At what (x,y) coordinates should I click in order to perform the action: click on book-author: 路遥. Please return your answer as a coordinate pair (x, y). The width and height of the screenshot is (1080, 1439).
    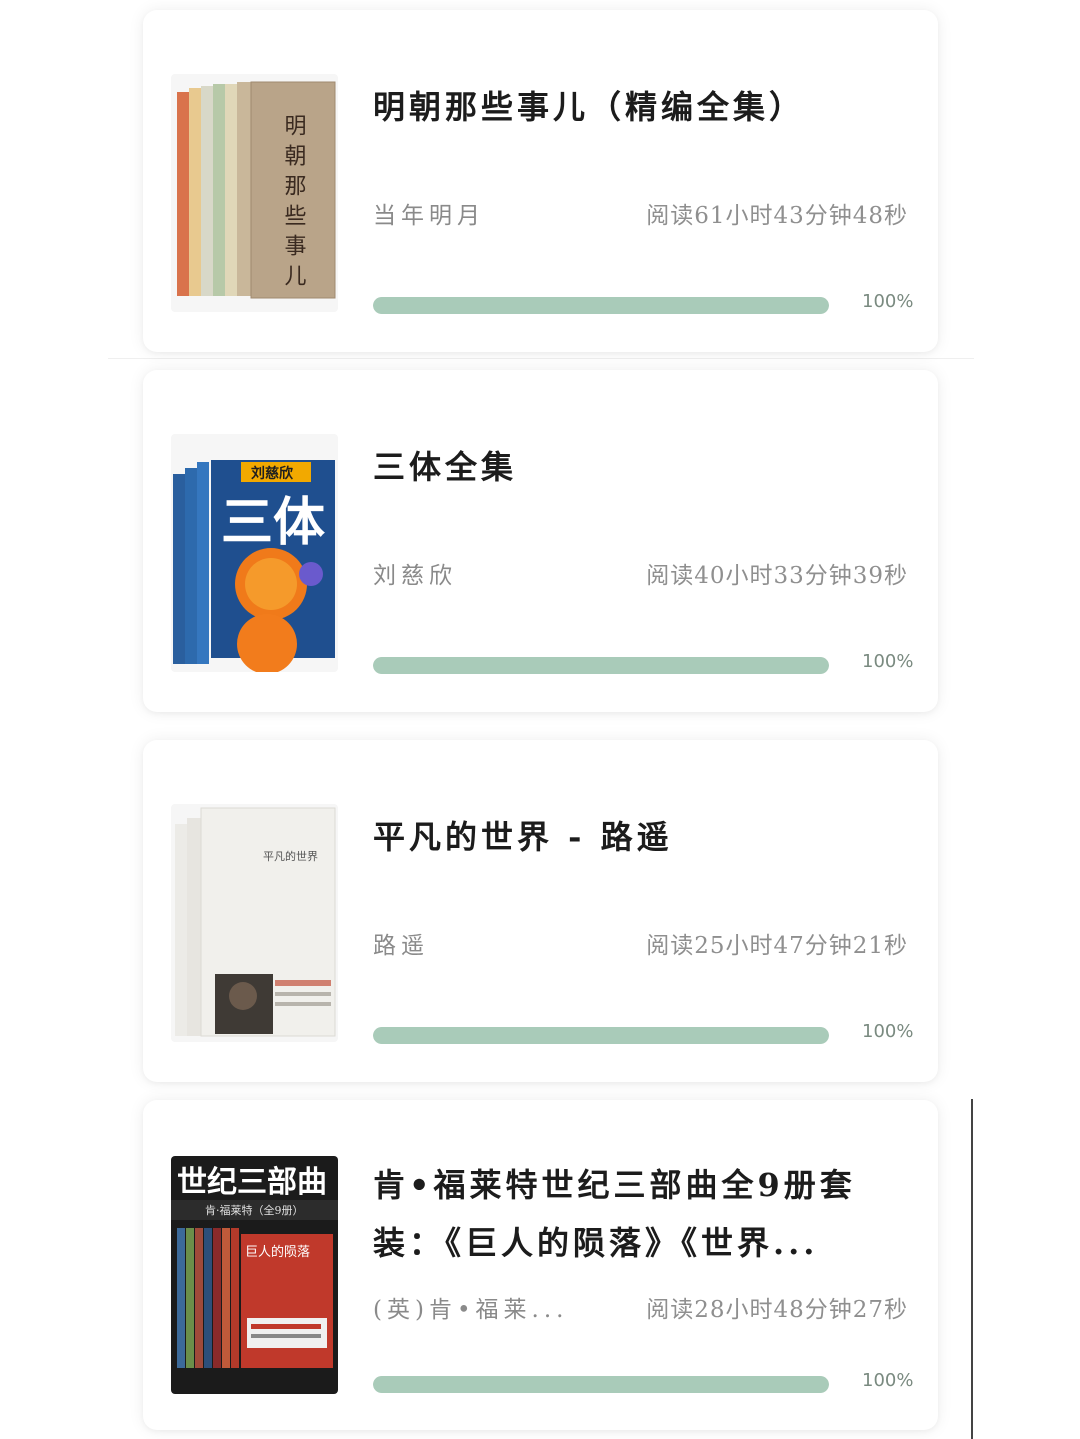
    Looking at the image, I should click on (401, 946).